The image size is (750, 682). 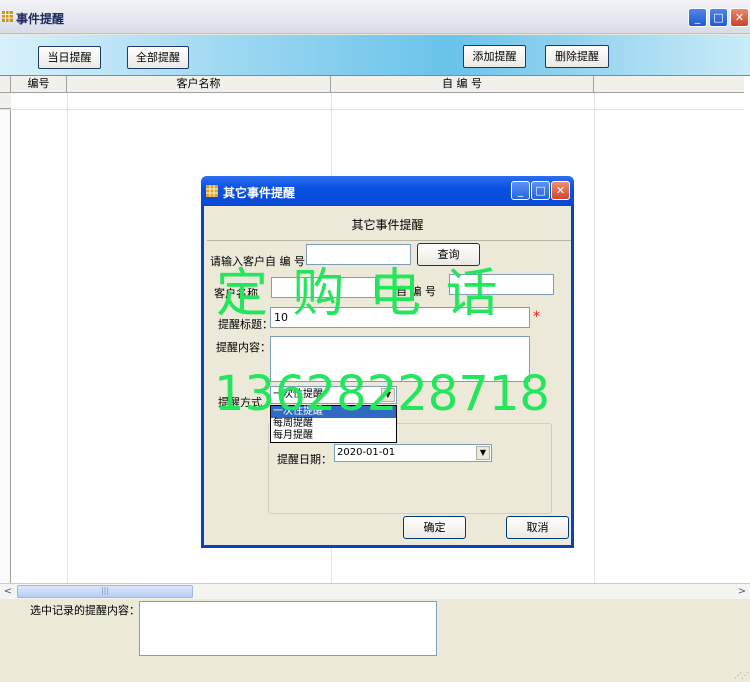 What do you see at coordinates (240, 402) in the screenshot?
I see `reminder-method-label: 提醒方式` at bounding box center [240, 402].